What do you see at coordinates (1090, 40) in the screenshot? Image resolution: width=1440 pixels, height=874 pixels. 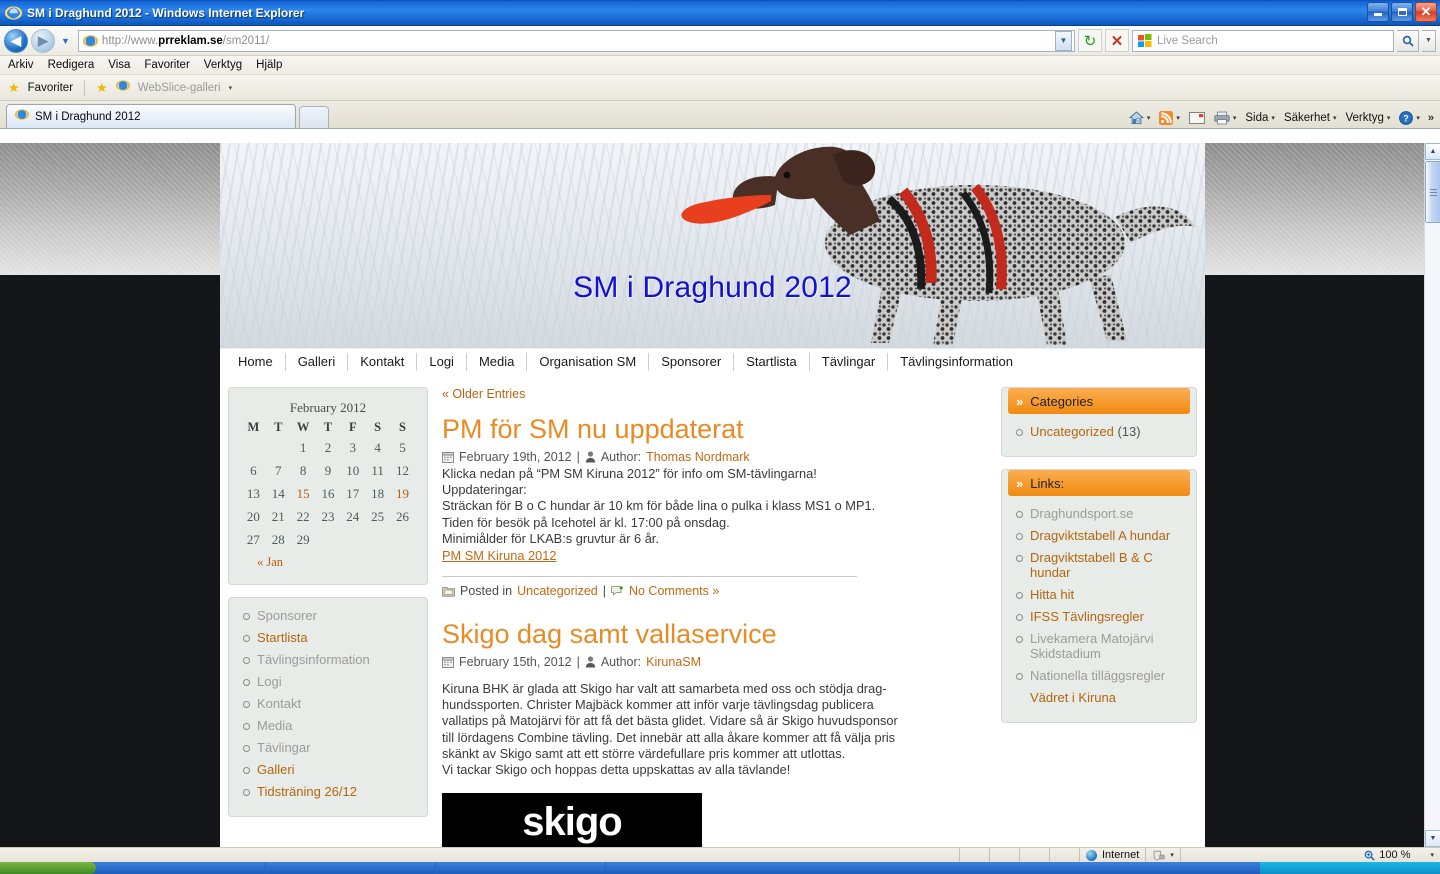 I see `refresh-button: ↻` at bounding box center [1090, 40].